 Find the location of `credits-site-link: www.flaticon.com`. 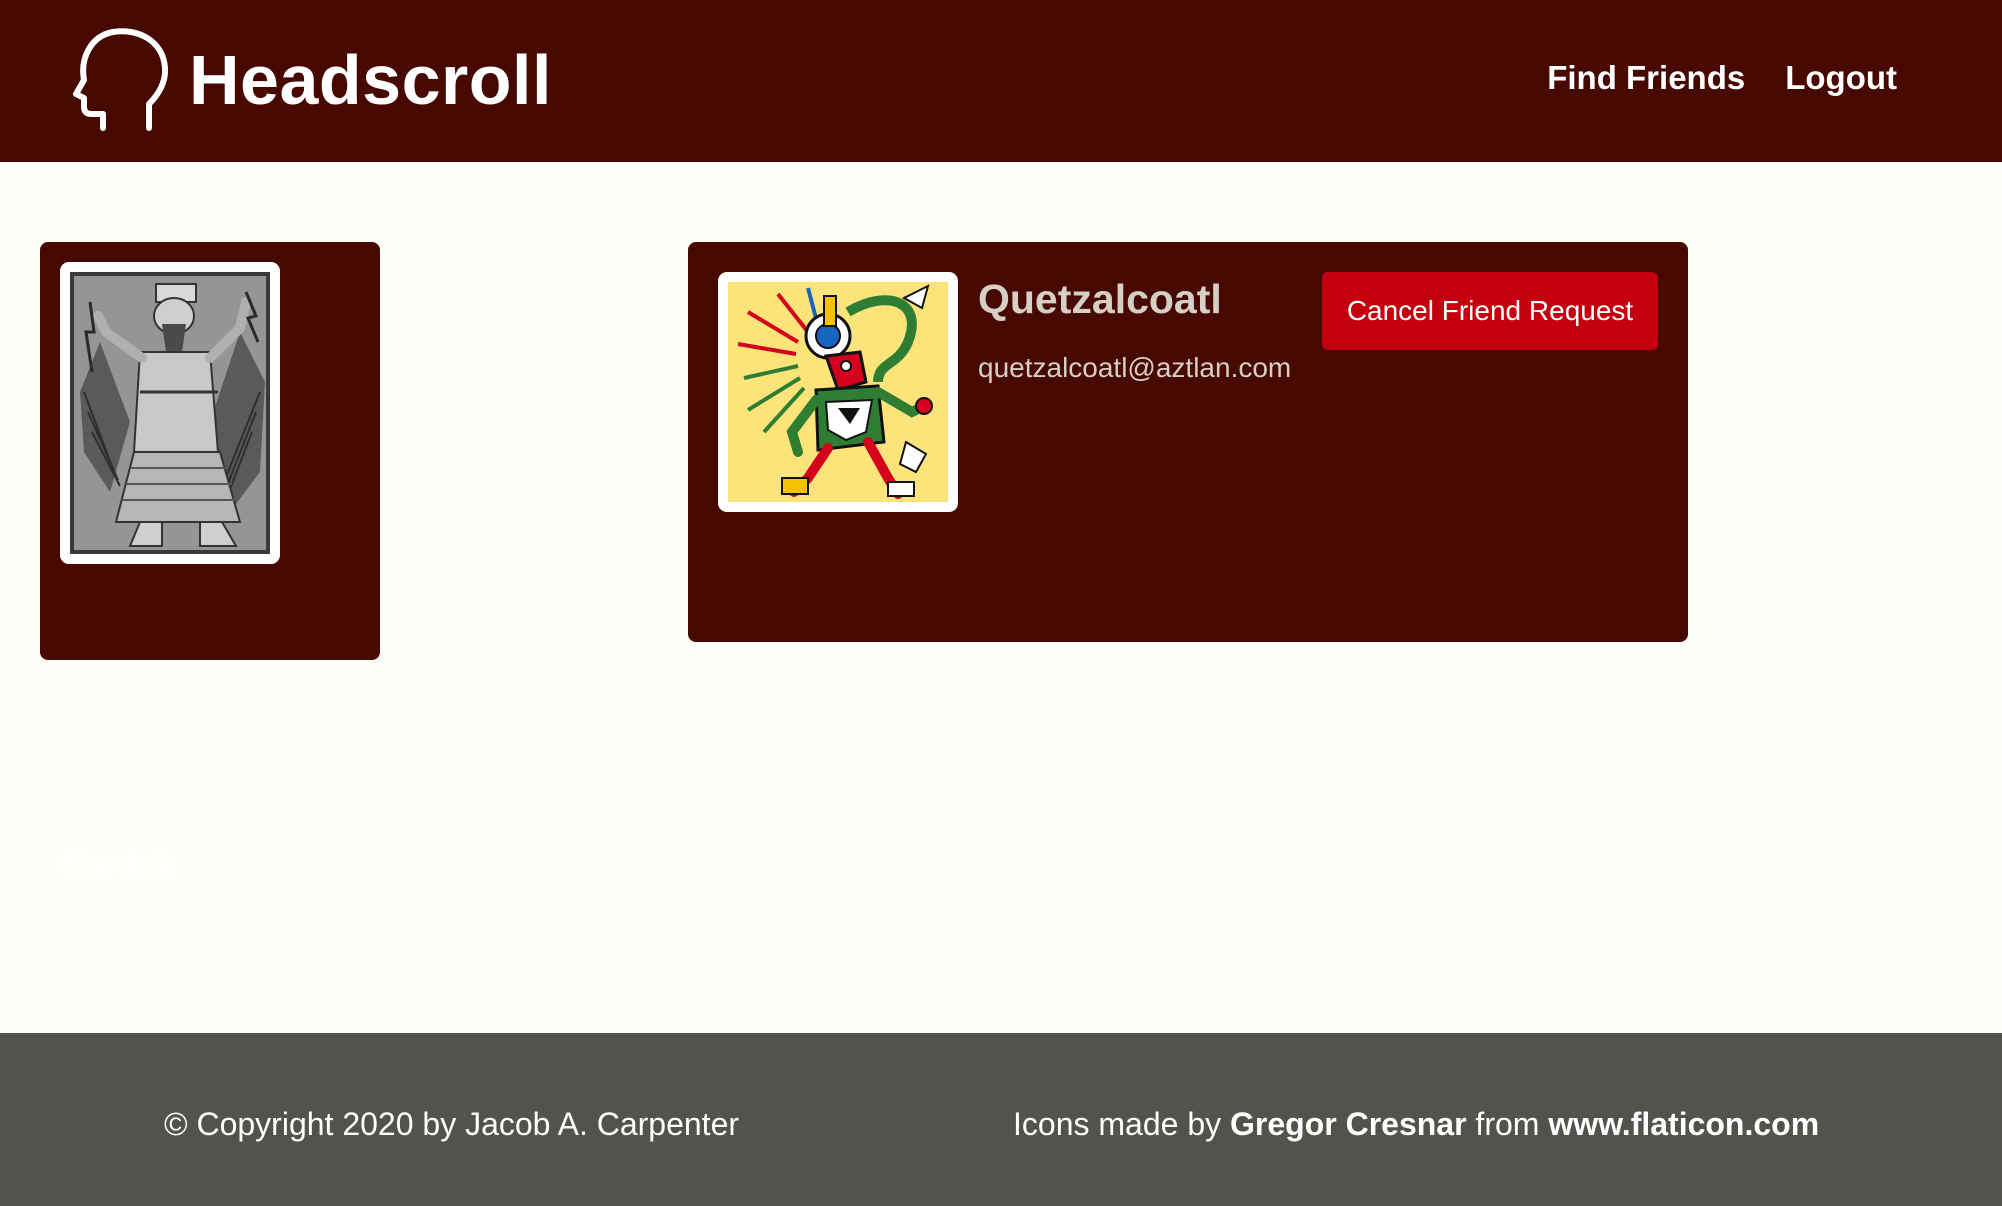

credits-site-link: www.flaticon.com is located at coordinates (1683, 1124).